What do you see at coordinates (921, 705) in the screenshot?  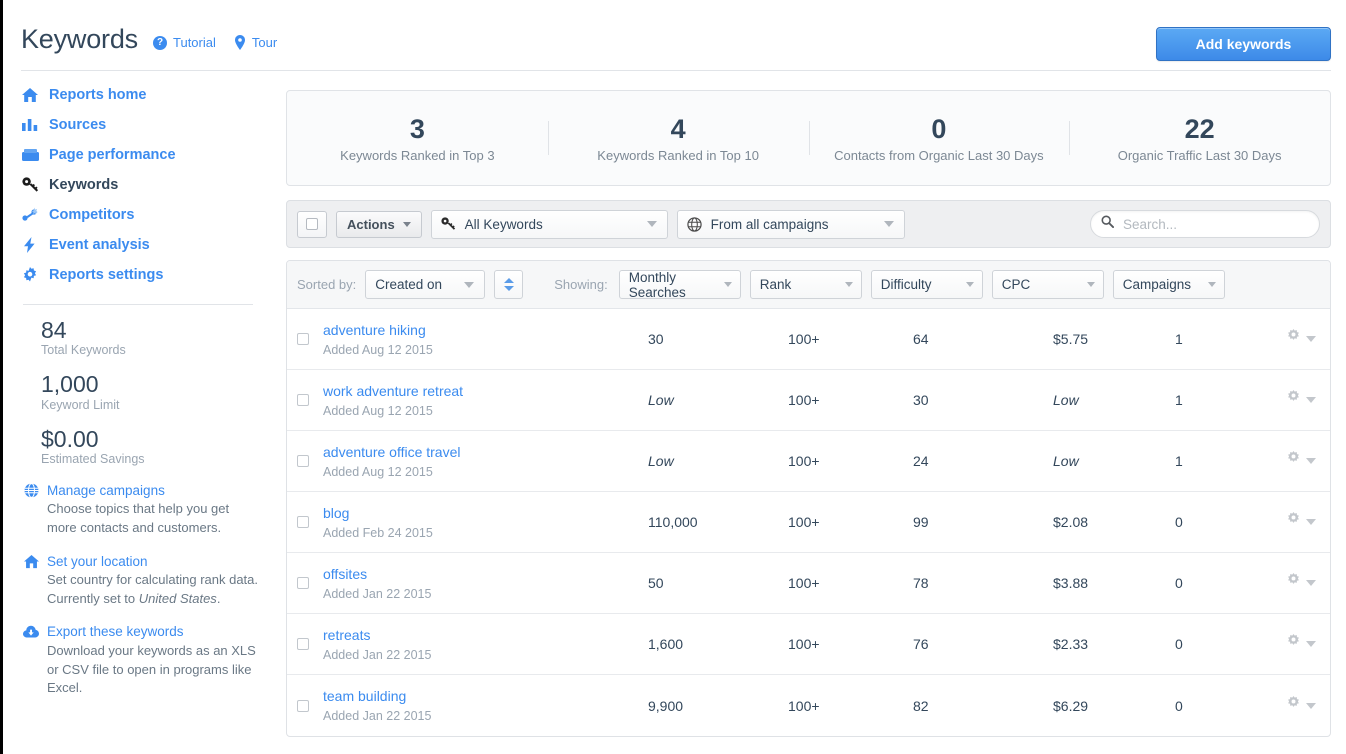 I see `cell-difficulty: 82` at bounding box center [921, 705].